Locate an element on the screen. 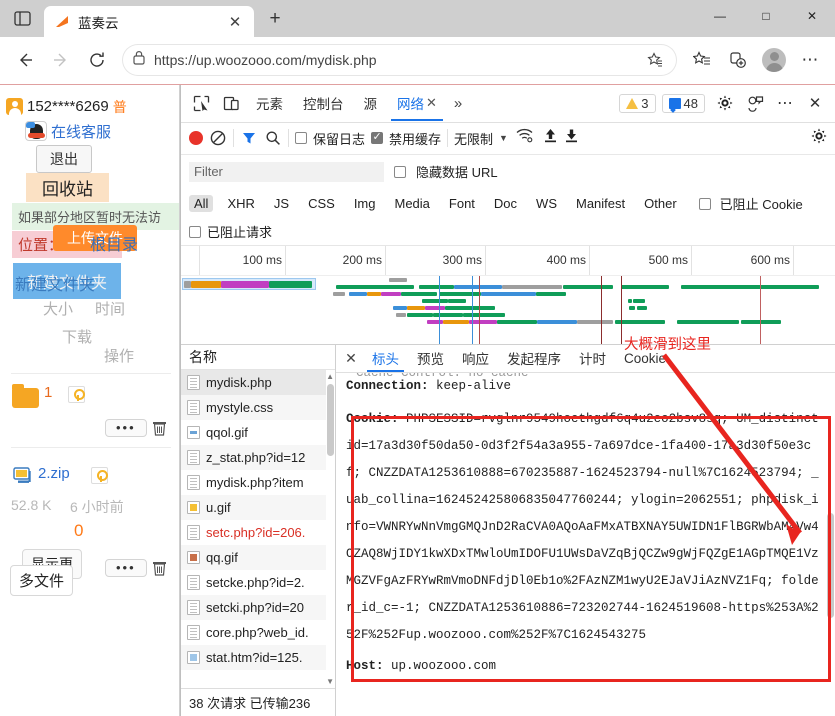 This screenshot has width=835, height=716. throttle-select-value: 无限制 is located at coordinates (473, 138).